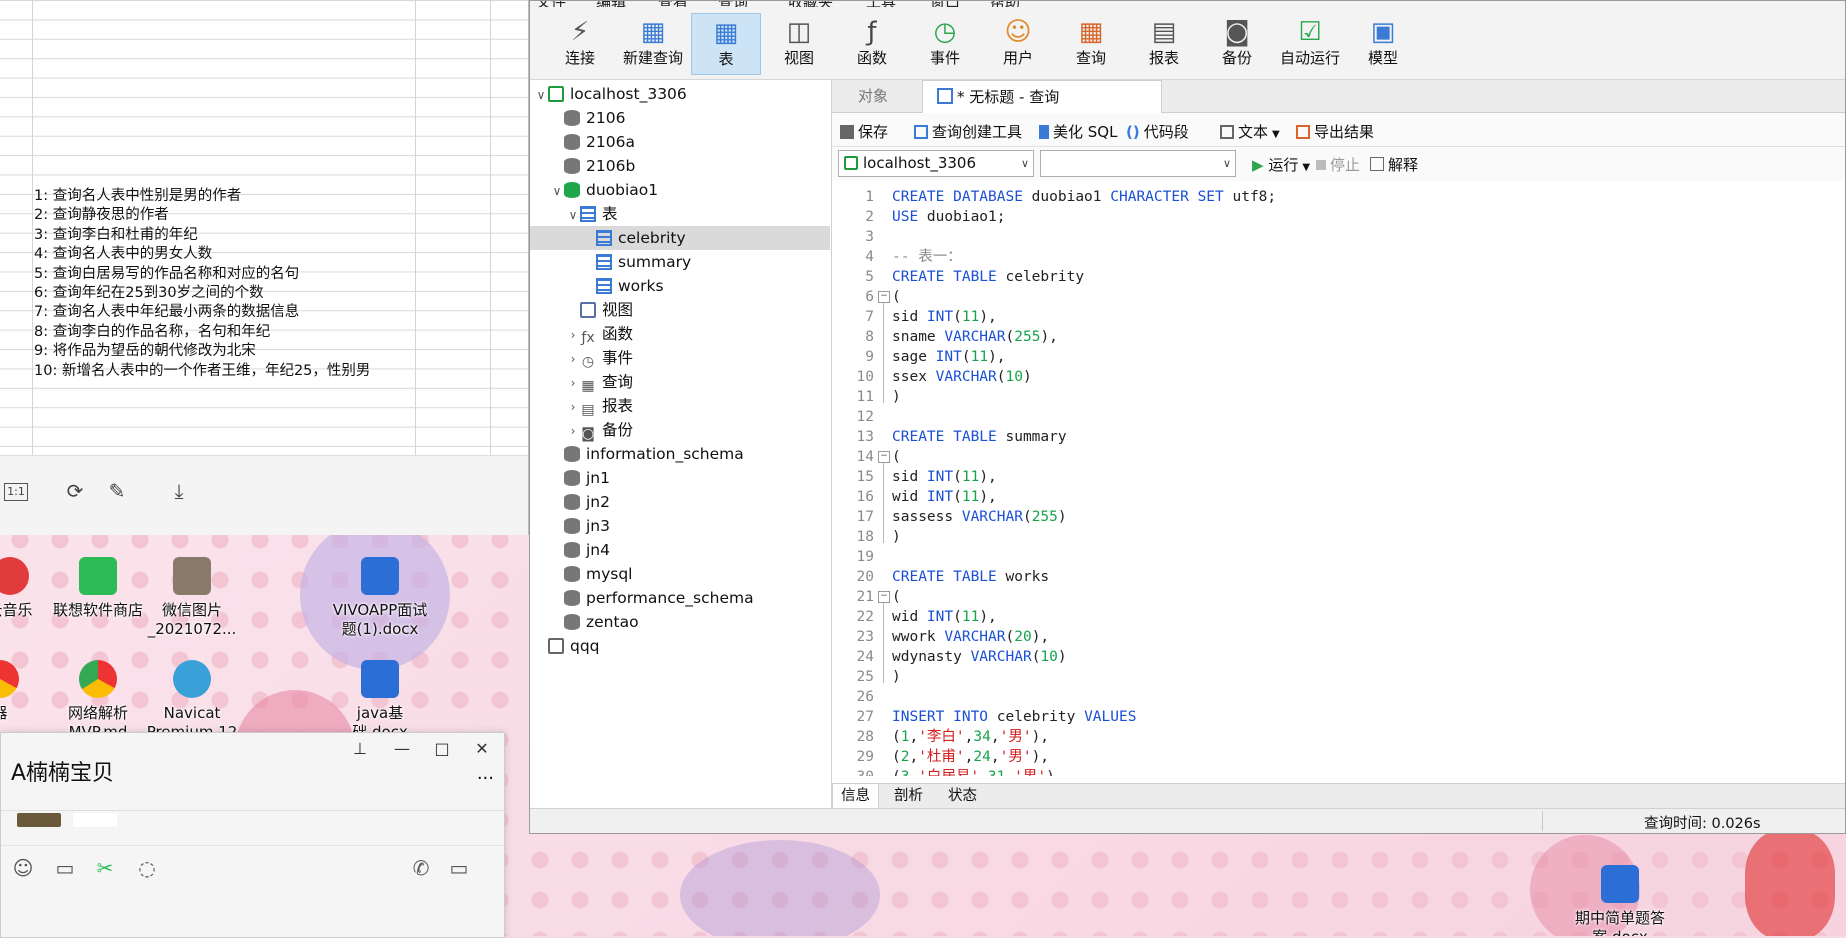 This screenshot has height=938, width=1846. Describe the element at coordinates (1335, 131) in the screenshot. I see `export-result-button: 导出结果` at that location.